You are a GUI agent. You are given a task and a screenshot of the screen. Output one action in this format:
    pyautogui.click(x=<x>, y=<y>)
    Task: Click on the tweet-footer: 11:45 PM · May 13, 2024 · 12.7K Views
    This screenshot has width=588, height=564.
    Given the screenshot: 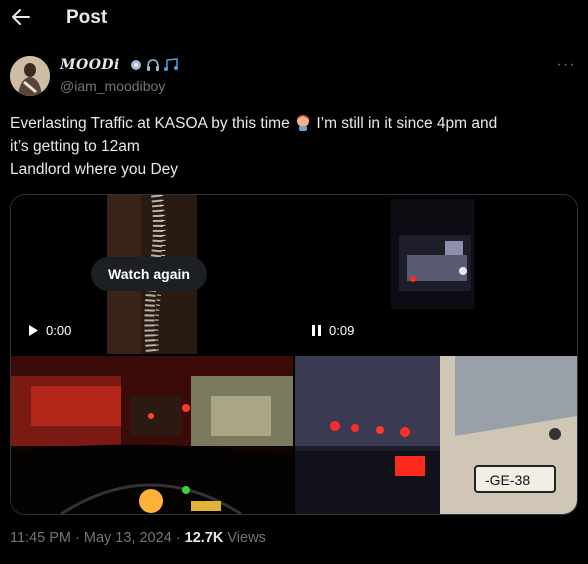 What is the action you would take?
    pyautogui.click(x=138, y=538)
    